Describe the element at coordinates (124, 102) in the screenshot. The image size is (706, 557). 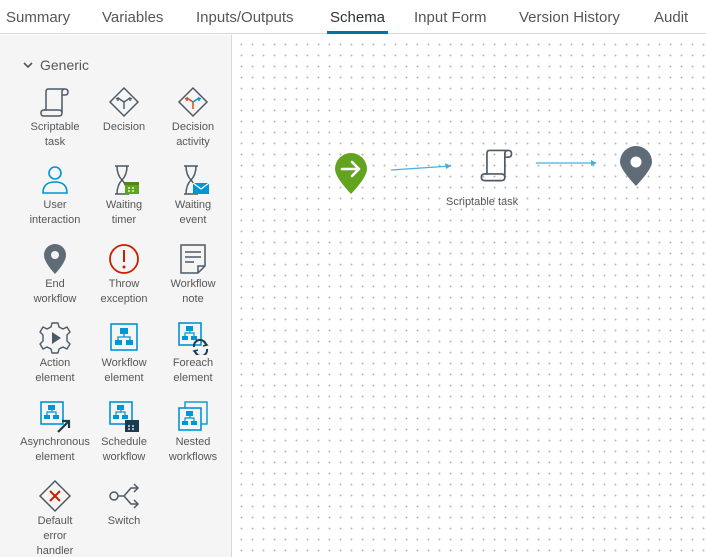
I see `decision-icon` at that location.